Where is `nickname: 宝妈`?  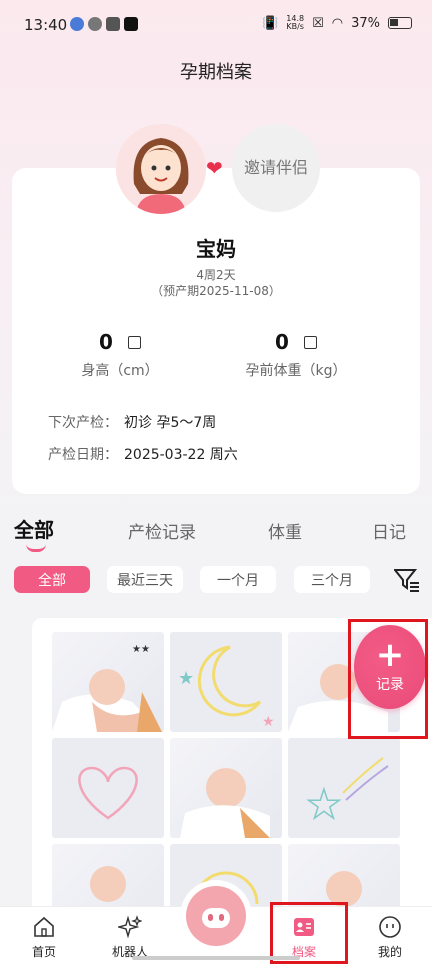 nickname: 宝妈 is located at coordinates (216, 249).